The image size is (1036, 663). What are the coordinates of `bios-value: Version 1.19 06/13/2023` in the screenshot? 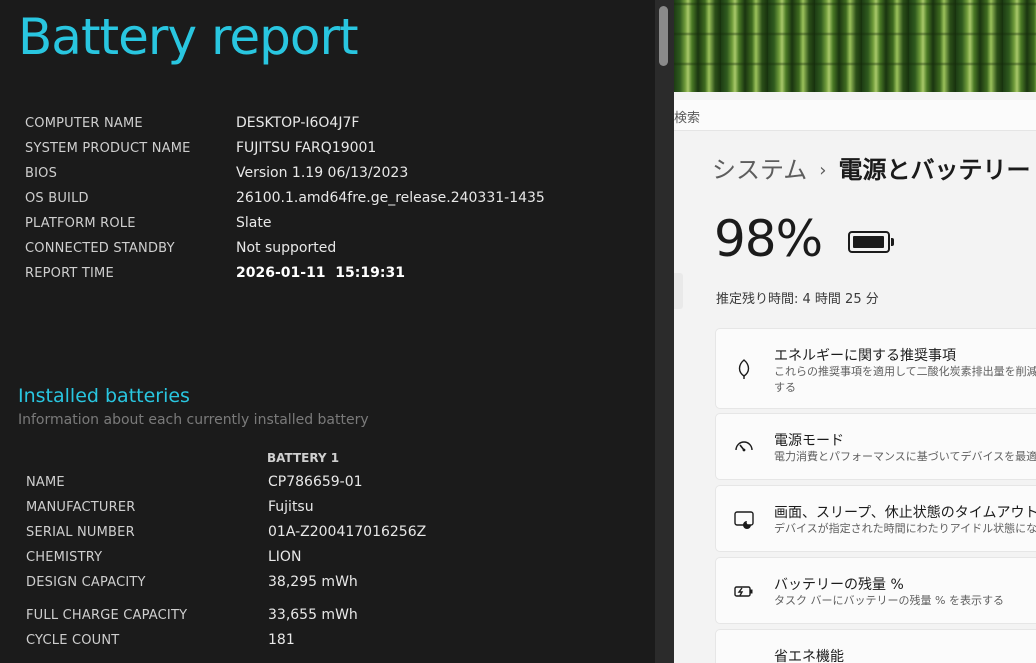 It's located at (322, 173).